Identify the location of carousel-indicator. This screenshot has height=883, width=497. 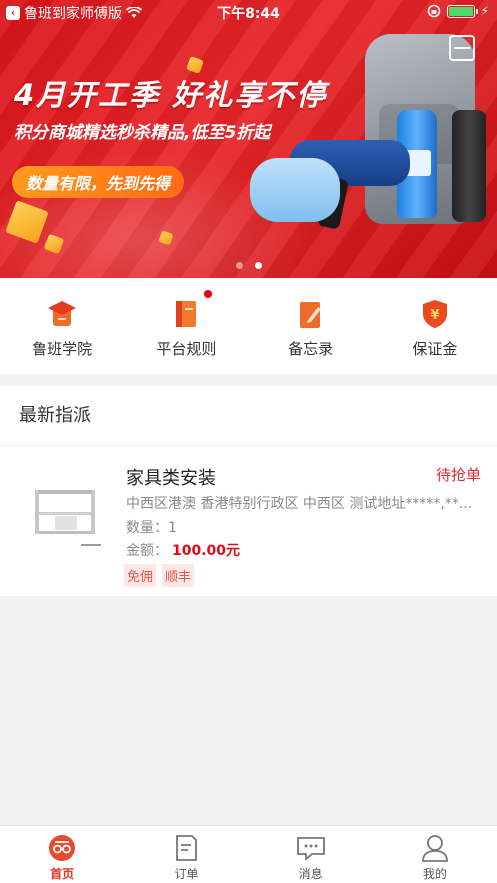
(248, 265).